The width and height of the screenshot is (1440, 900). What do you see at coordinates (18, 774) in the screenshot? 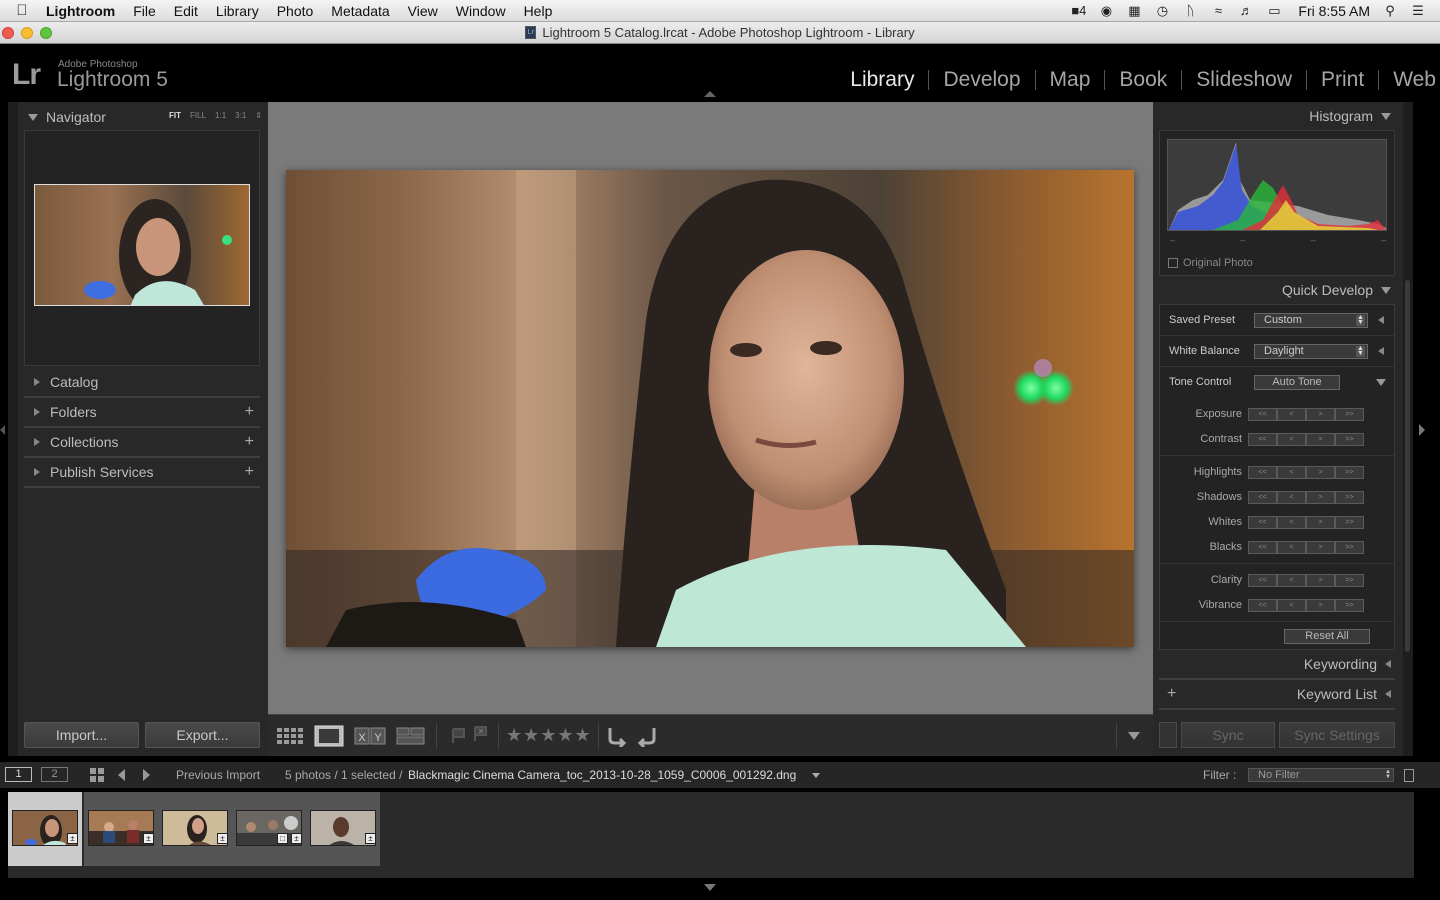
I see `primary-window-button: 1` at bounding box center [18, 774].